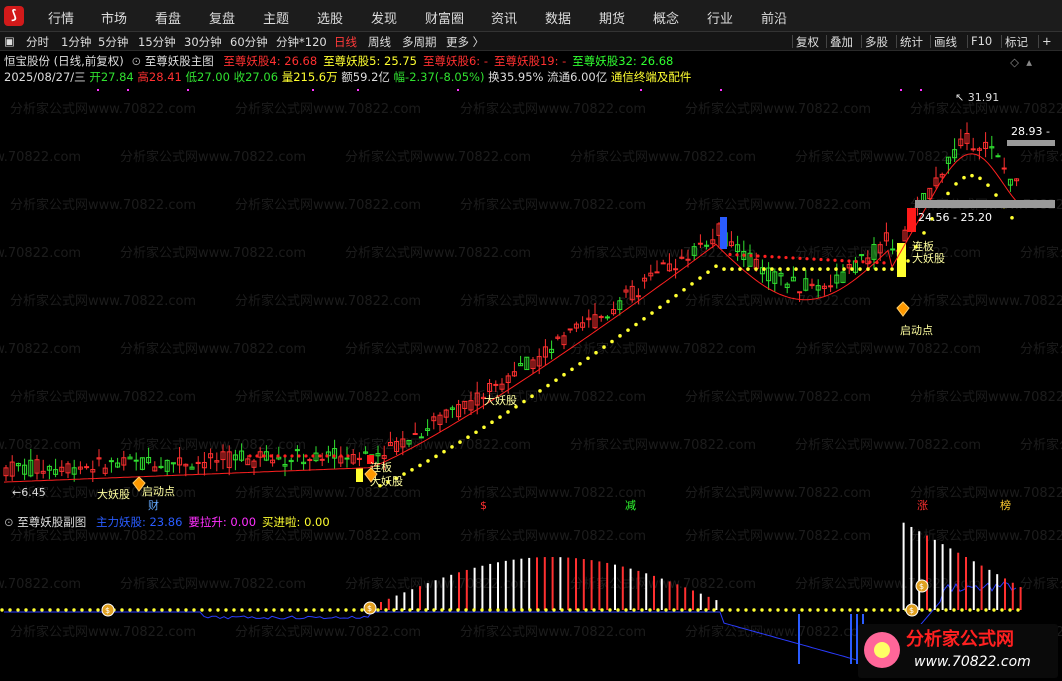  What do you see at coordinates (807, 42) in the screenshot?
I see `tool-0: 复权` at bounding box center [807, 42].